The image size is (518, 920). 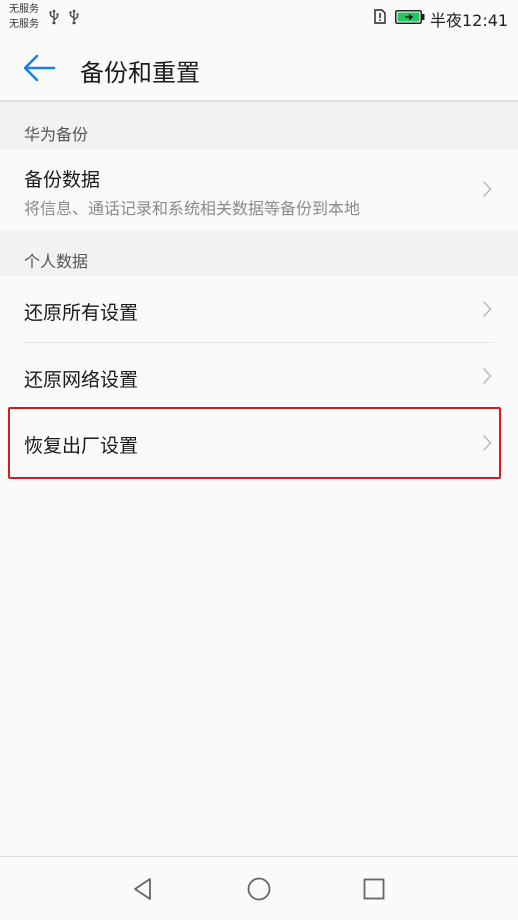 What do you see at coordinates (56, 134) in the screenshot?
I see `section-header-label: 华为备份` at bounding box center [56, 134].